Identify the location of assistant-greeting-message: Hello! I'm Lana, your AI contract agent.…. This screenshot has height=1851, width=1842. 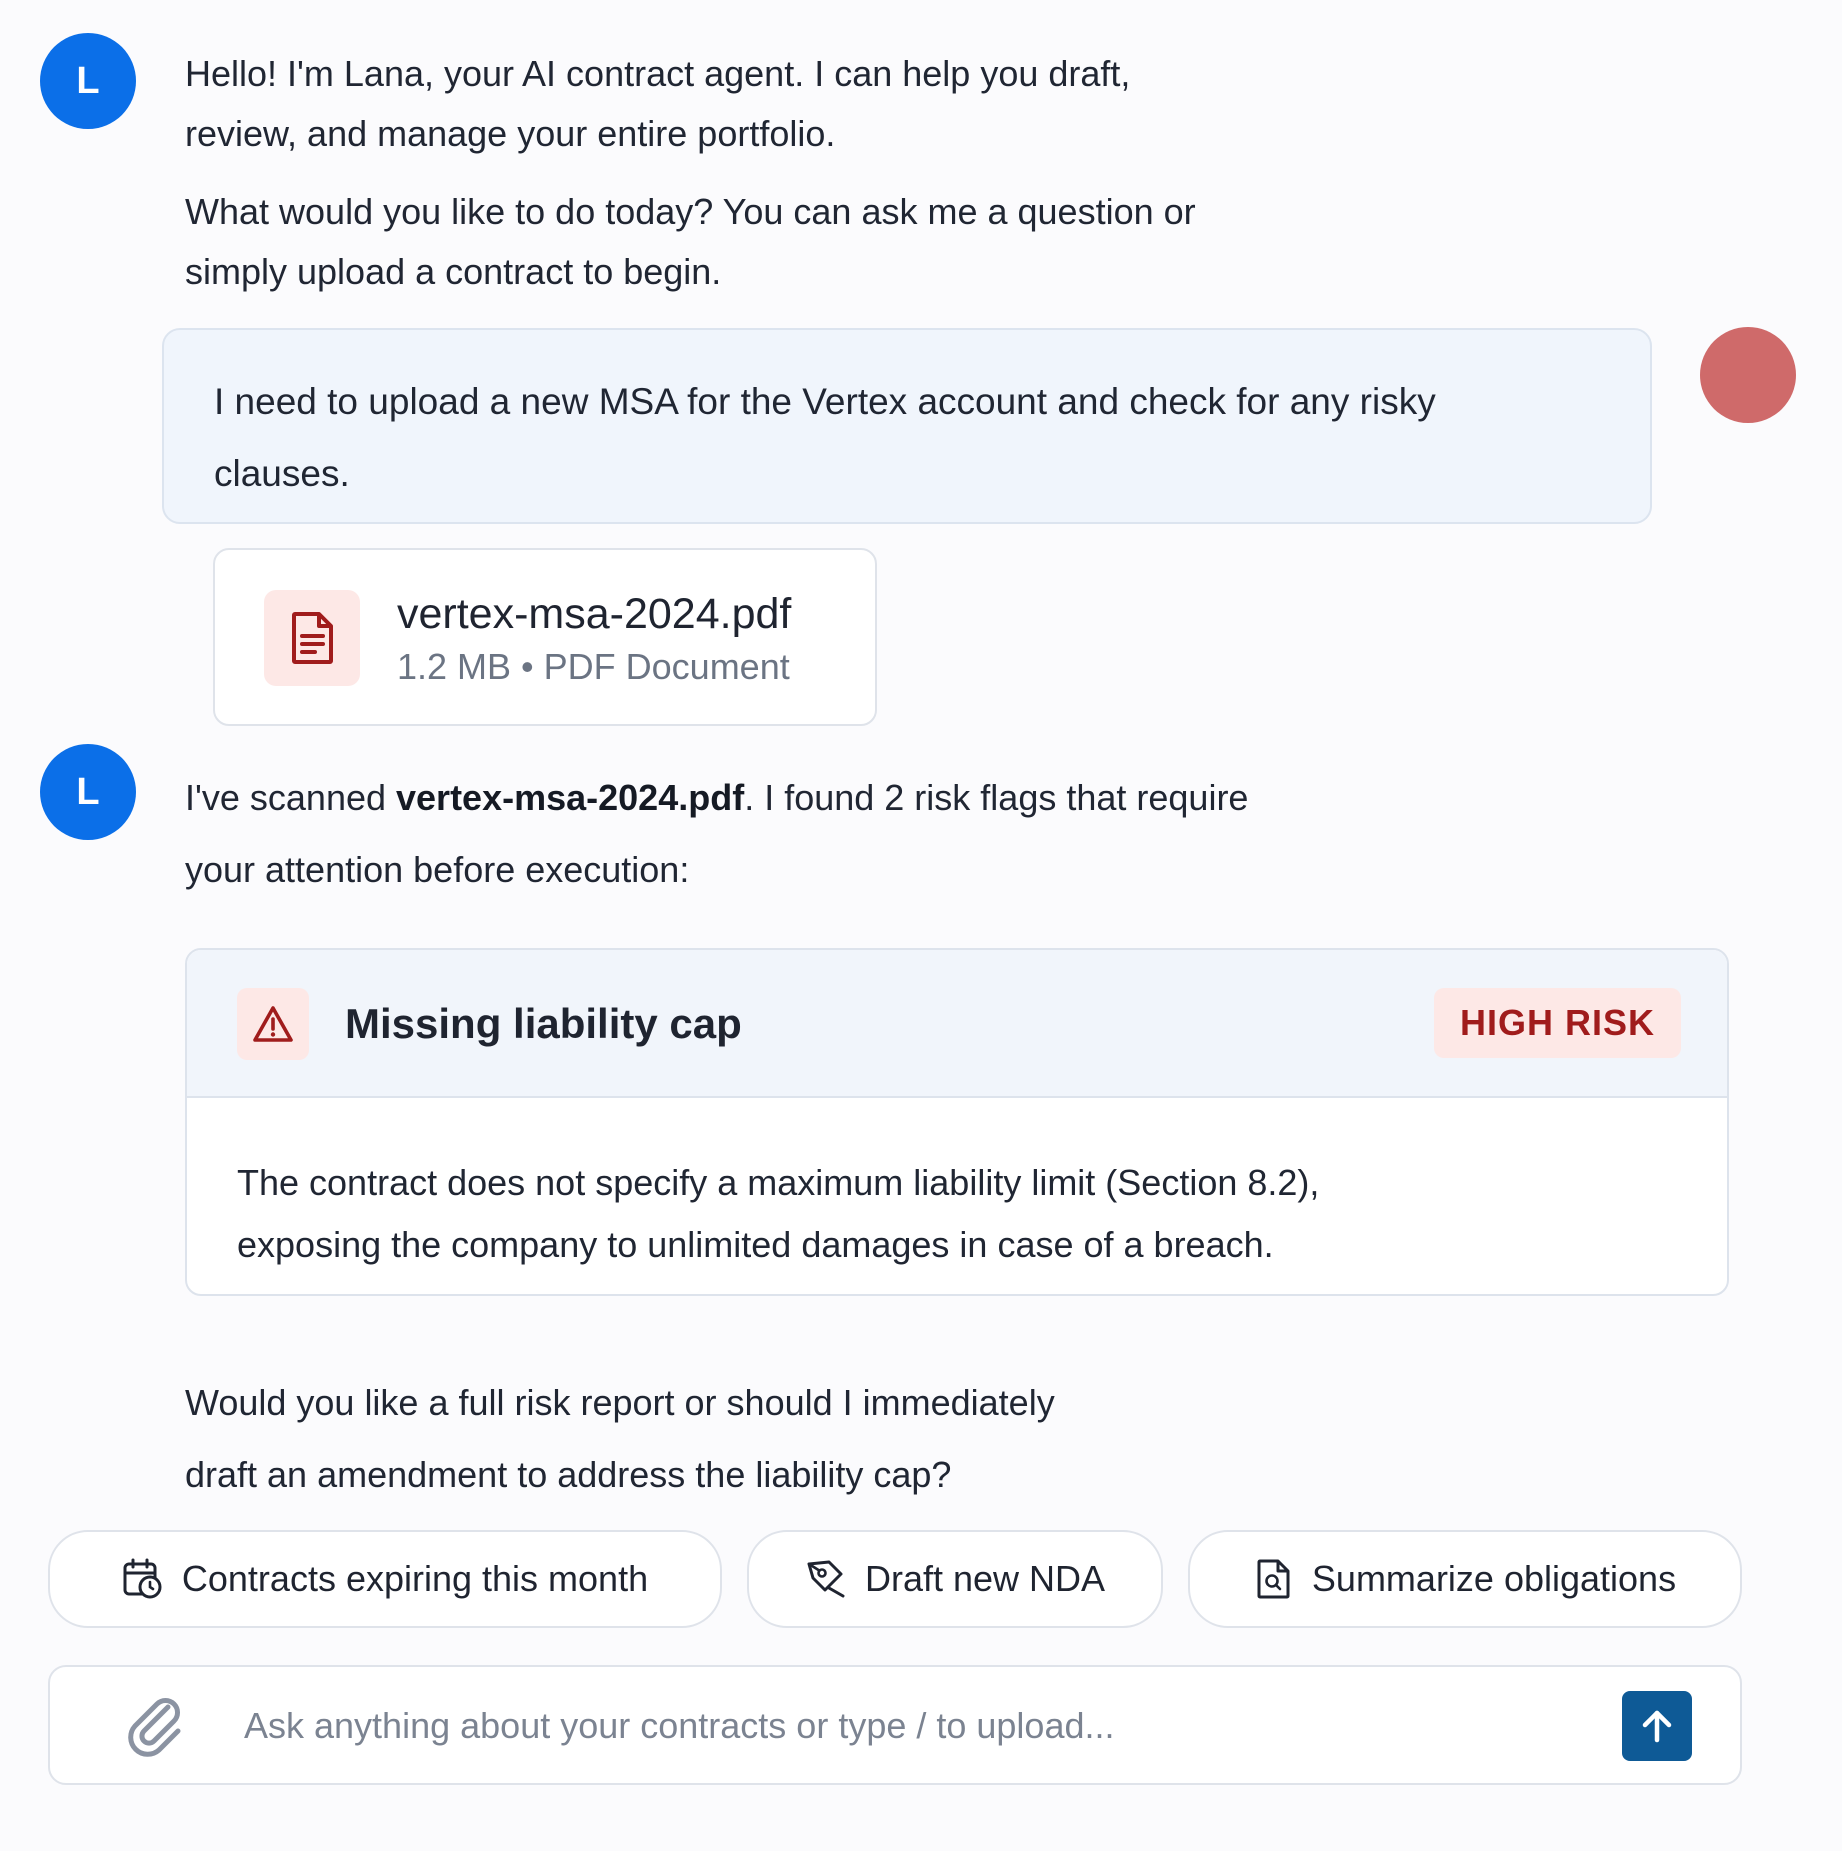
(885, 173).